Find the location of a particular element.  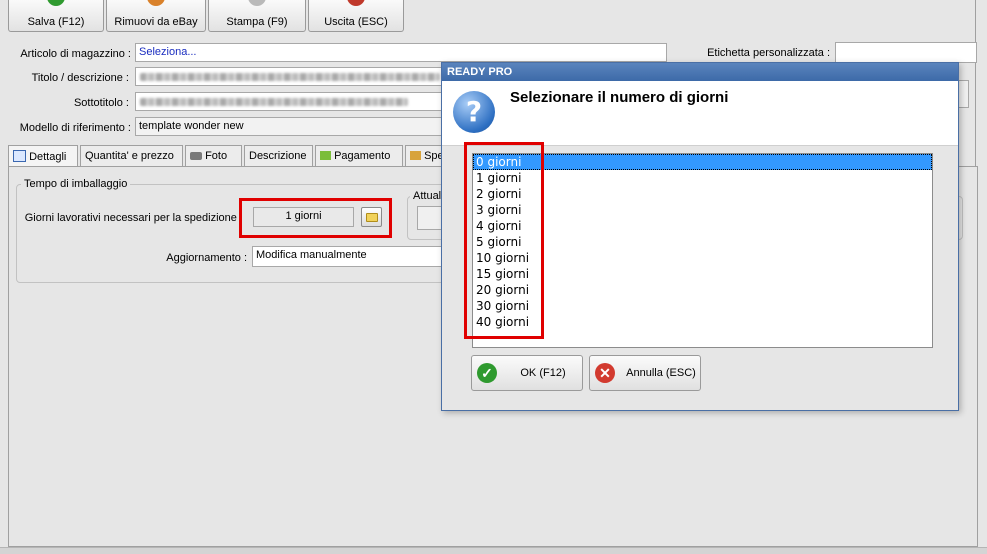

model-value: template wonder new is located at coordinates (191, 126).